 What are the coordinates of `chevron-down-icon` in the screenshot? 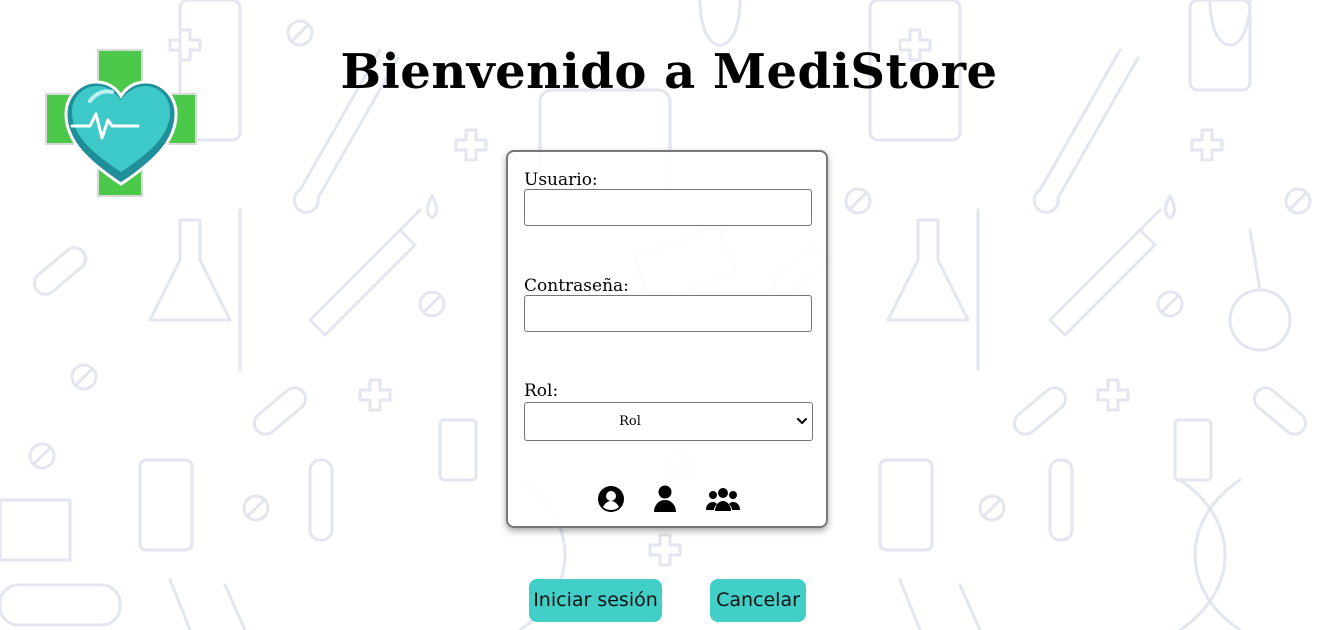 It's located at (802, 421).